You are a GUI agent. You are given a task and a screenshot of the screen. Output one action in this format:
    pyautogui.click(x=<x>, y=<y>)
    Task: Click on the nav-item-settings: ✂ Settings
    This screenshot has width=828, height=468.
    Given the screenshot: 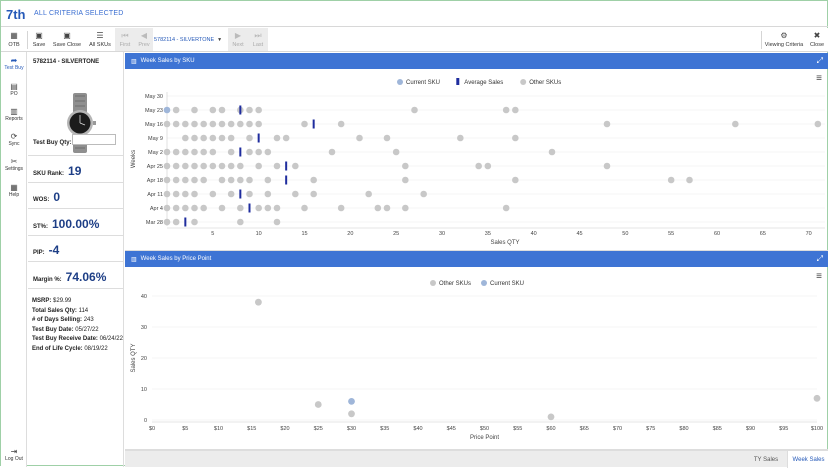 What is the action you would take?
    pyautogui.click(x=14, y=164)
    